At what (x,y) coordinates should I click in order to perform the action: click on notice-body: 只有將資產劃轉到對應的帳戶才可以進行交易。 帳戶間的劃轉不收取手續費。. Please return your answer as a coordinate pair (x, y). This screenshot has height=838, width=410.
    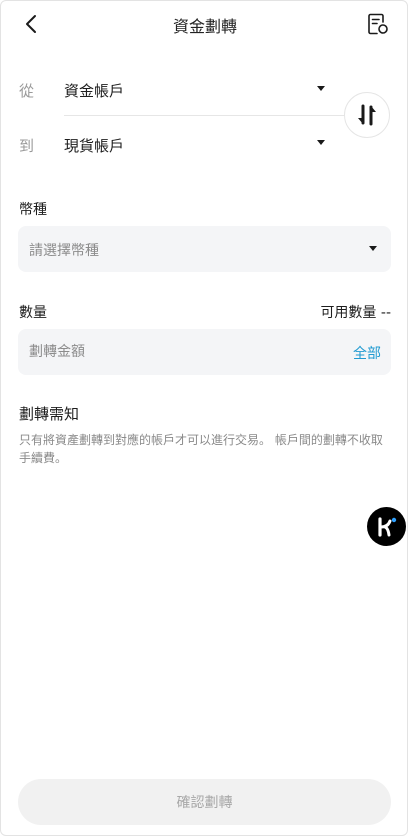
    Looking at the image, I should click on (201, 449).